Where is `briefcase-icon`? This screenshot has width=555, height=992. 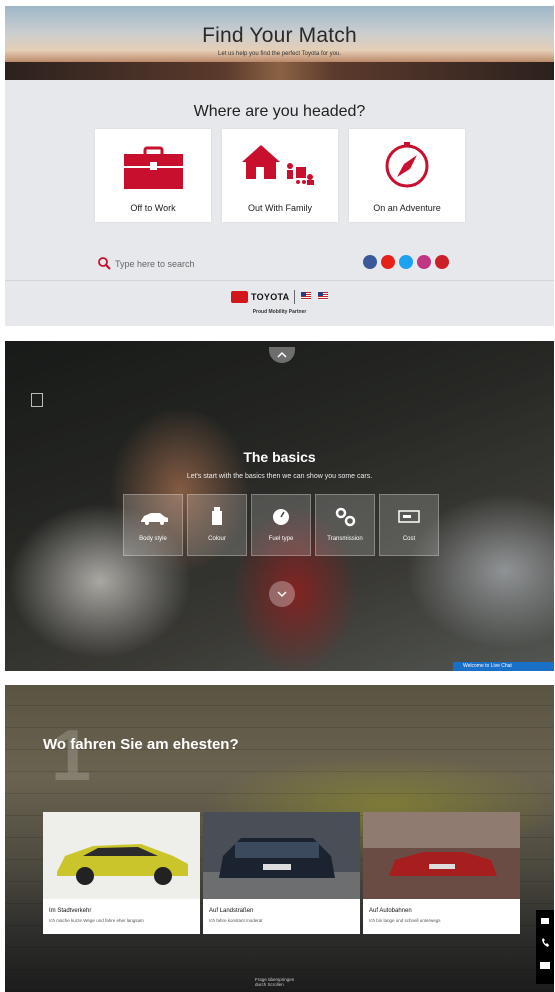 briefcase-icon is located at coordinates (153, 167).